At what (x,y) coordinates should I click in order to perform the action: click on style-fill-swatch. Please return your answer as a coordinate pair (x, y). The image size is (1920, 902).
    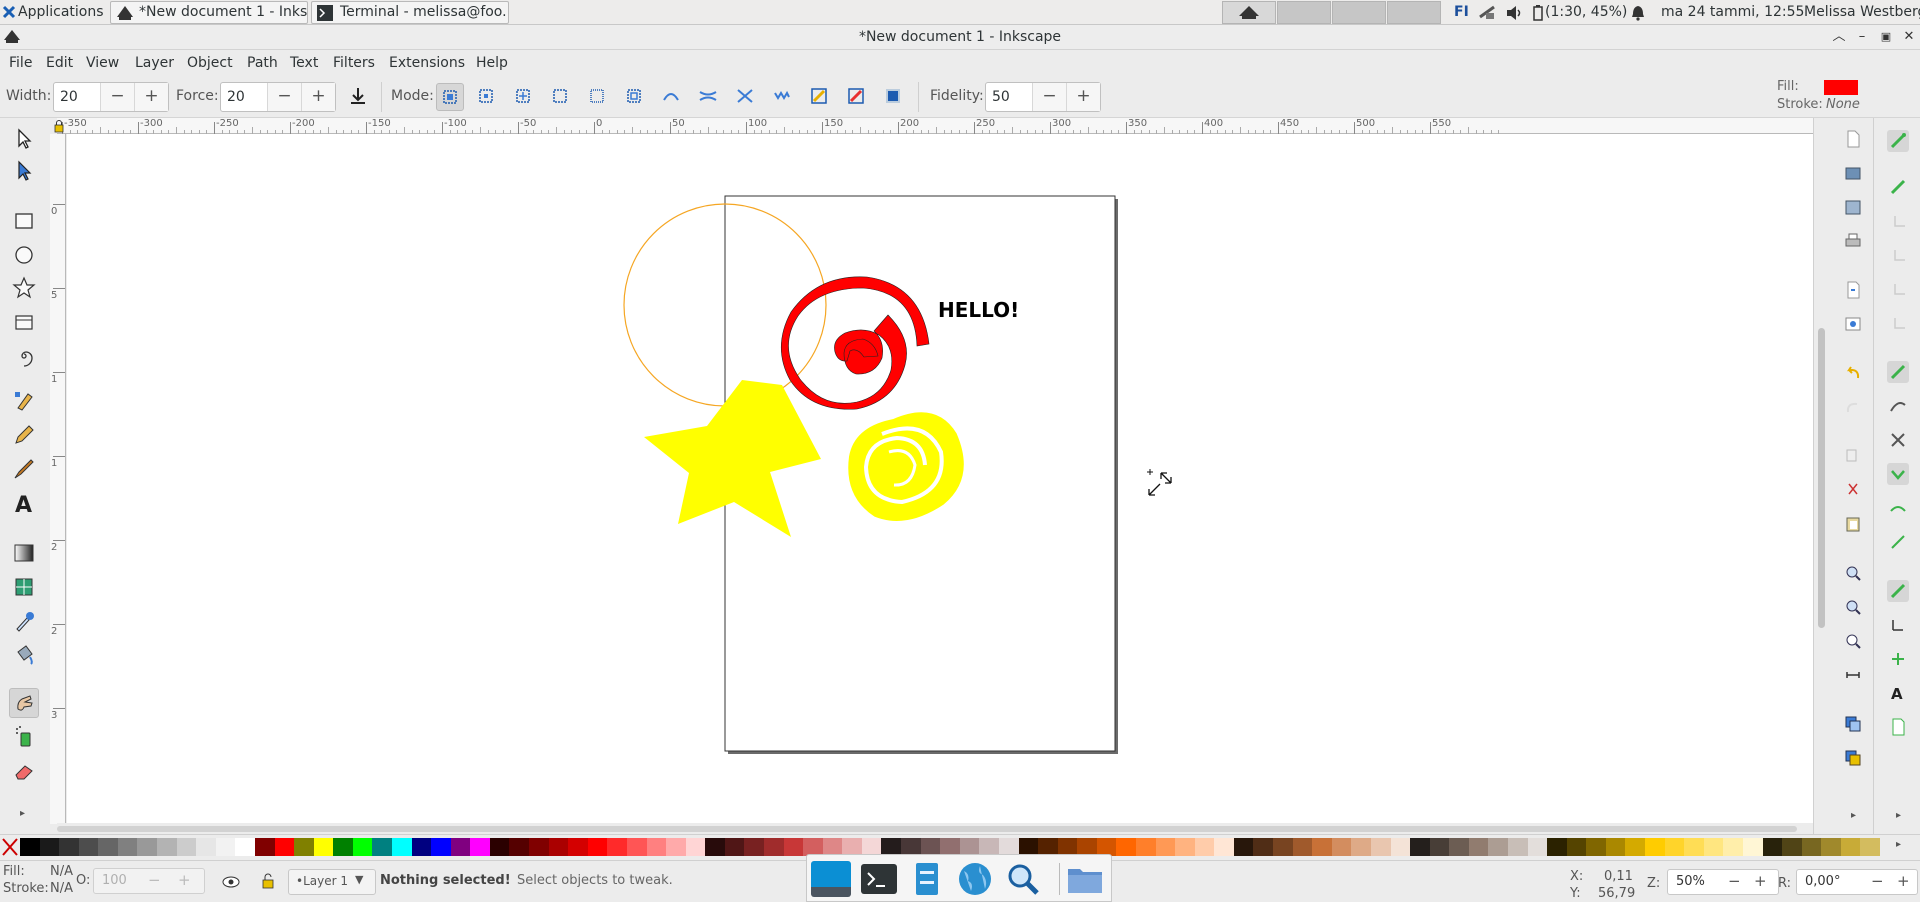
    Looking at the image, I should click on (1841, 87).